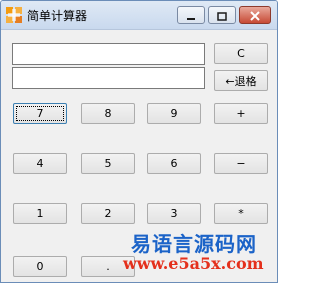 The width and height of the screenshot is (320, 283). I want to click on close-icon, so click(255, 15).